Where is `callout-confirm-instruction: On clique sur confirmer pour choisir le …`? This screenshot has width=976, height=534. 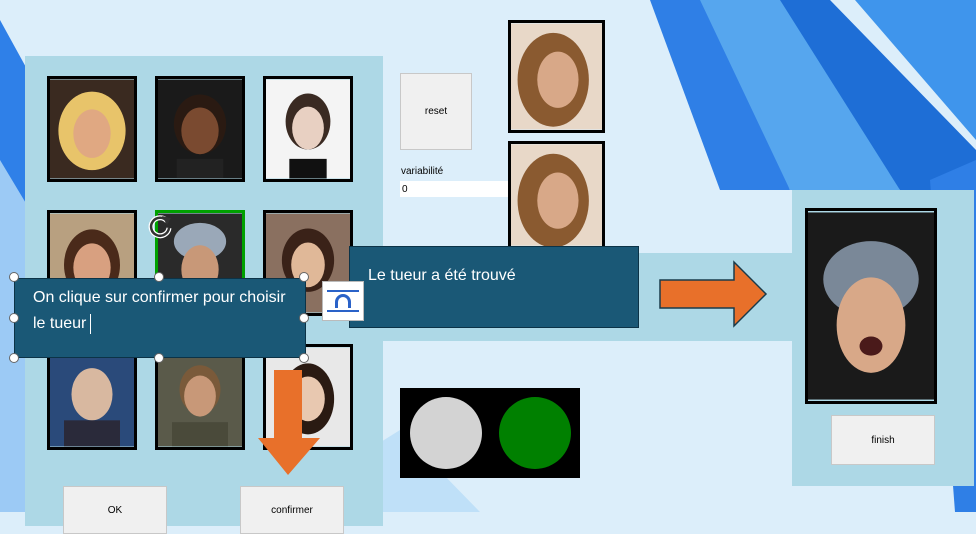
callout-confirm-instruction: On clique sur confirmer pour choisir le … is located at coordinates (160, 318).